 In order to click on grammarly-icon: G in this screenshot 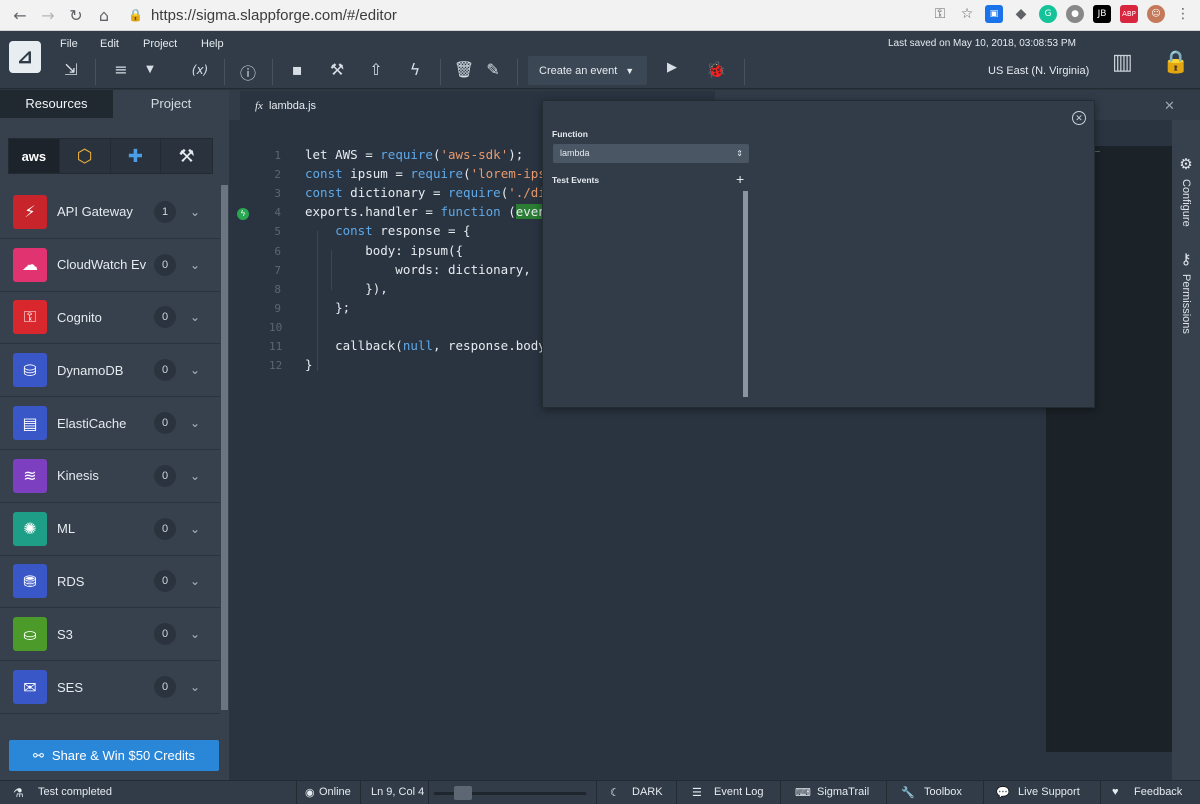, I will do `click(1048, 14)`.